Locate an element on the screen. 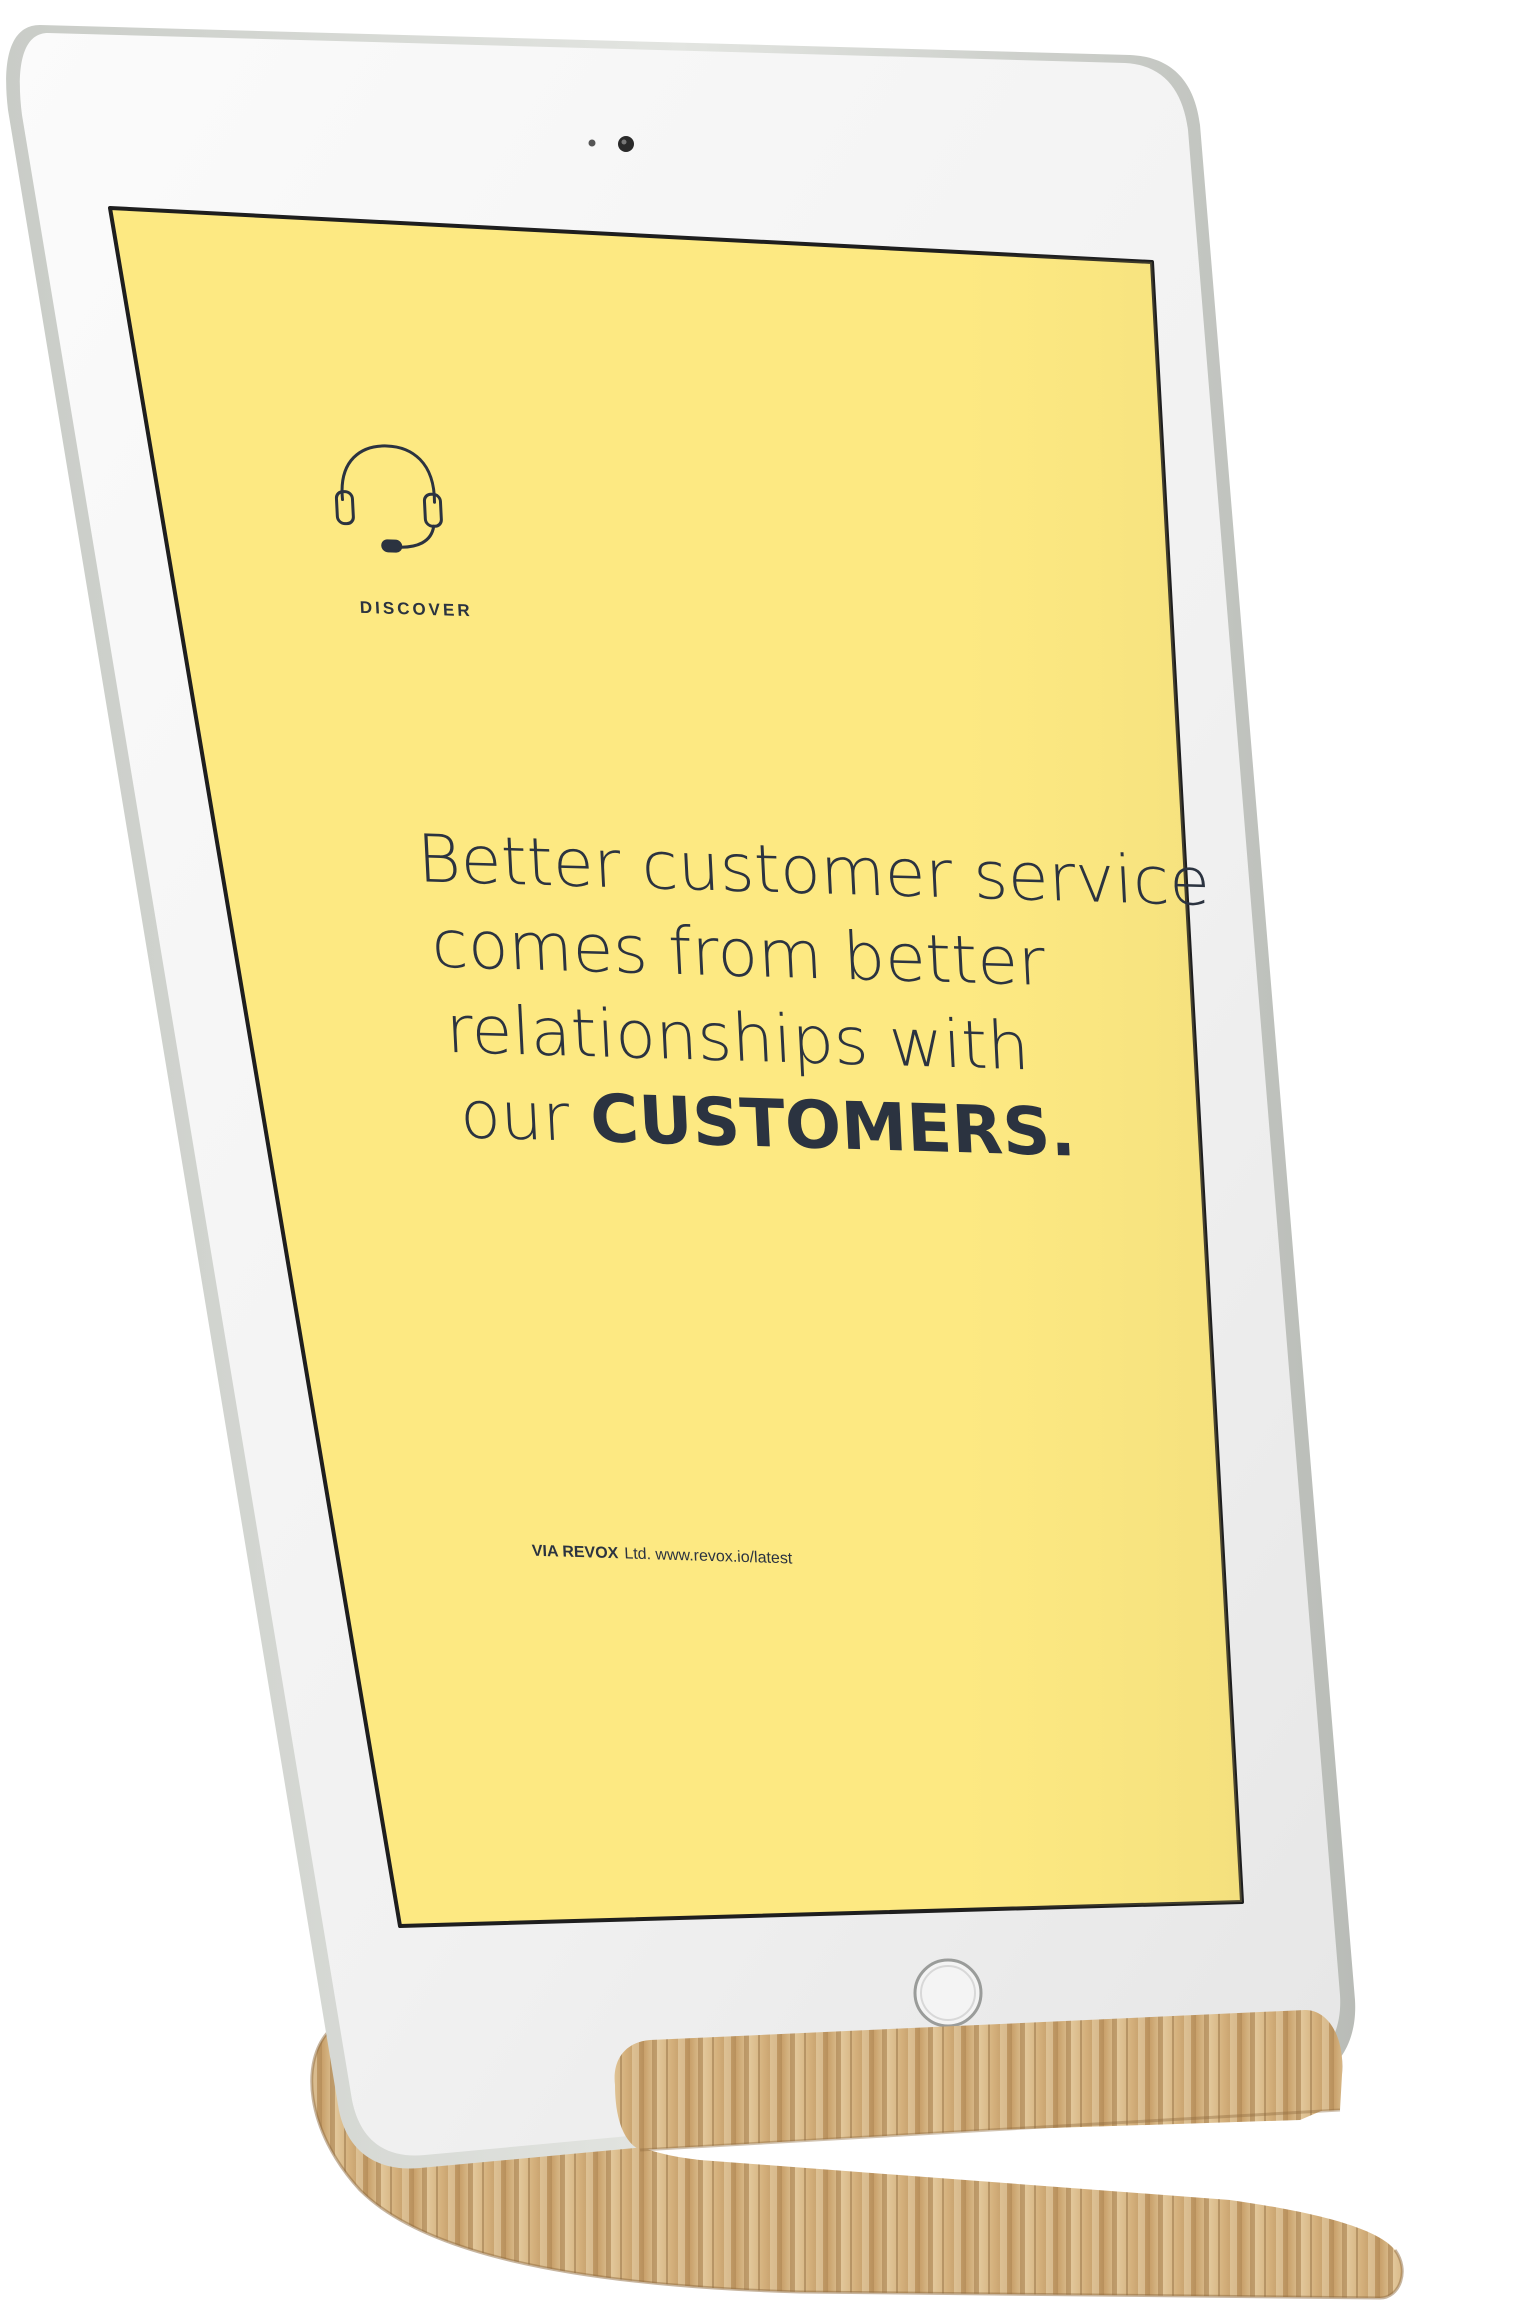  home-button is located at coordinates (948, 1993).